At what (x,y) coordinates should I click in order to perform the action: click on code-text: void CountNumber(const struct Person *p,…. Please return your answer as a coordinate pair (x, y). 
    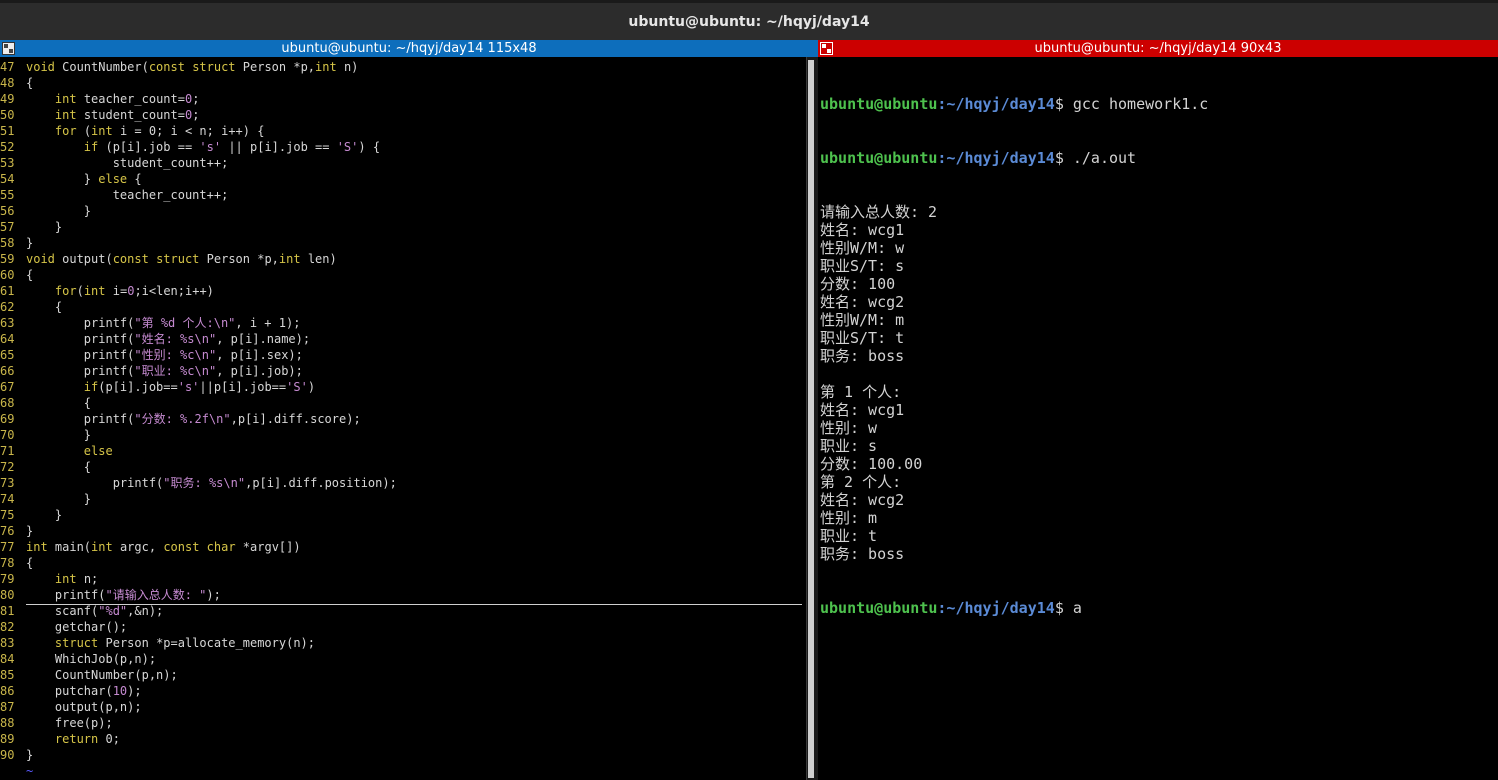
    Looking at the image, I should click on (192, 67).